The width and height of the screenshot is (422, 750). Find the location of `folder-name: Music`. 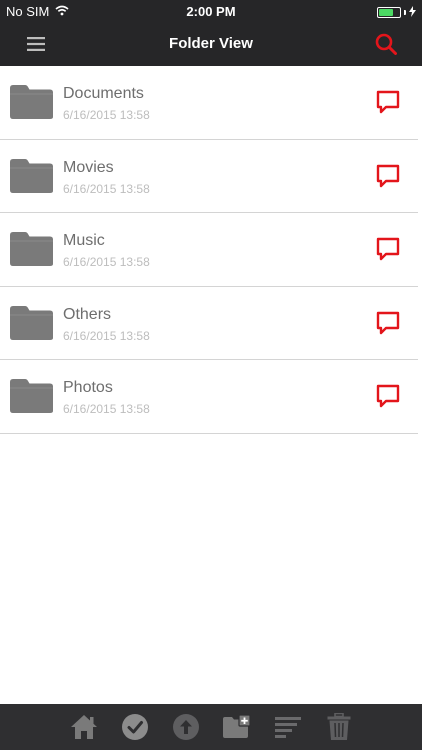

folder-name: Music is located at coordinates (84, 240).